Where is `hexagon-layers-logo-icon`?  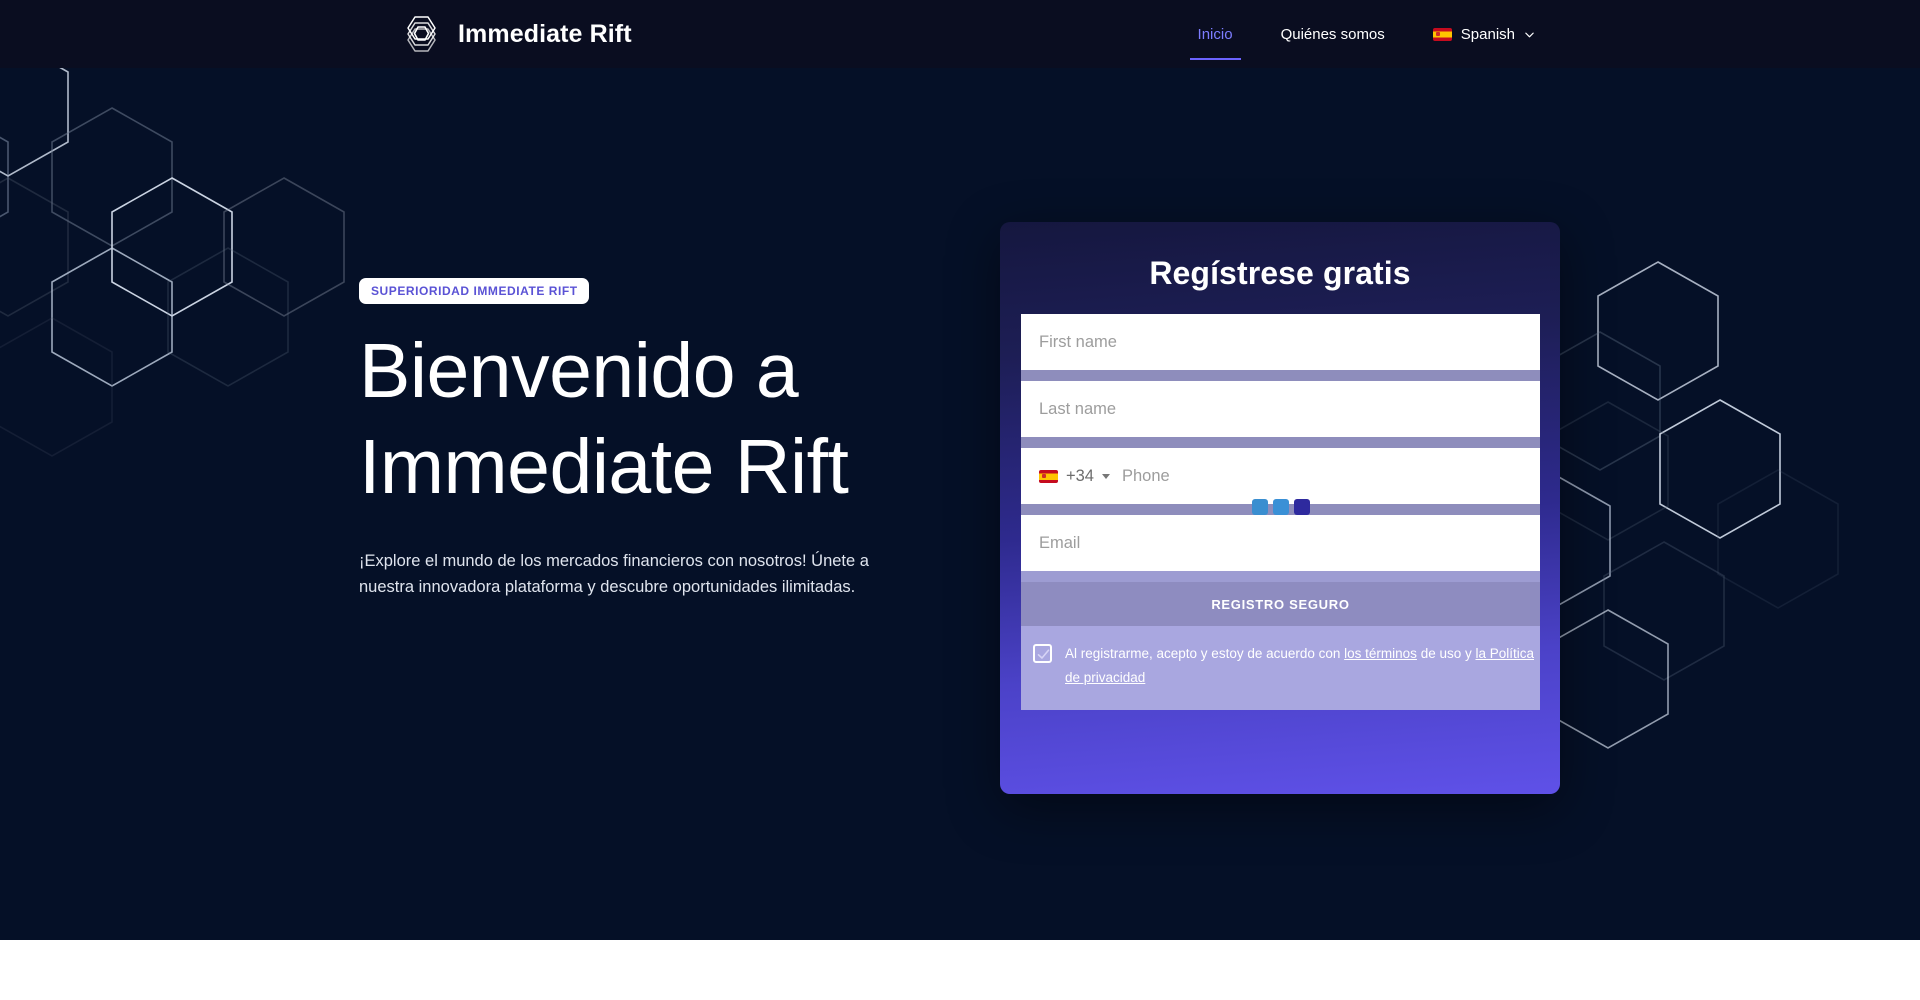
hexagon-layers-logo-icon is located at coordinates (421, 34).